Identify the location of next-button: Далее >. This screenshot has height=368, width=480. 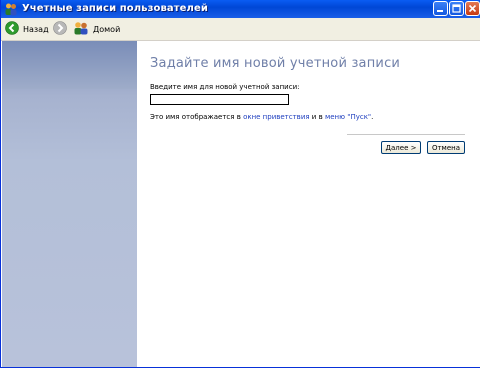
(401, 147).